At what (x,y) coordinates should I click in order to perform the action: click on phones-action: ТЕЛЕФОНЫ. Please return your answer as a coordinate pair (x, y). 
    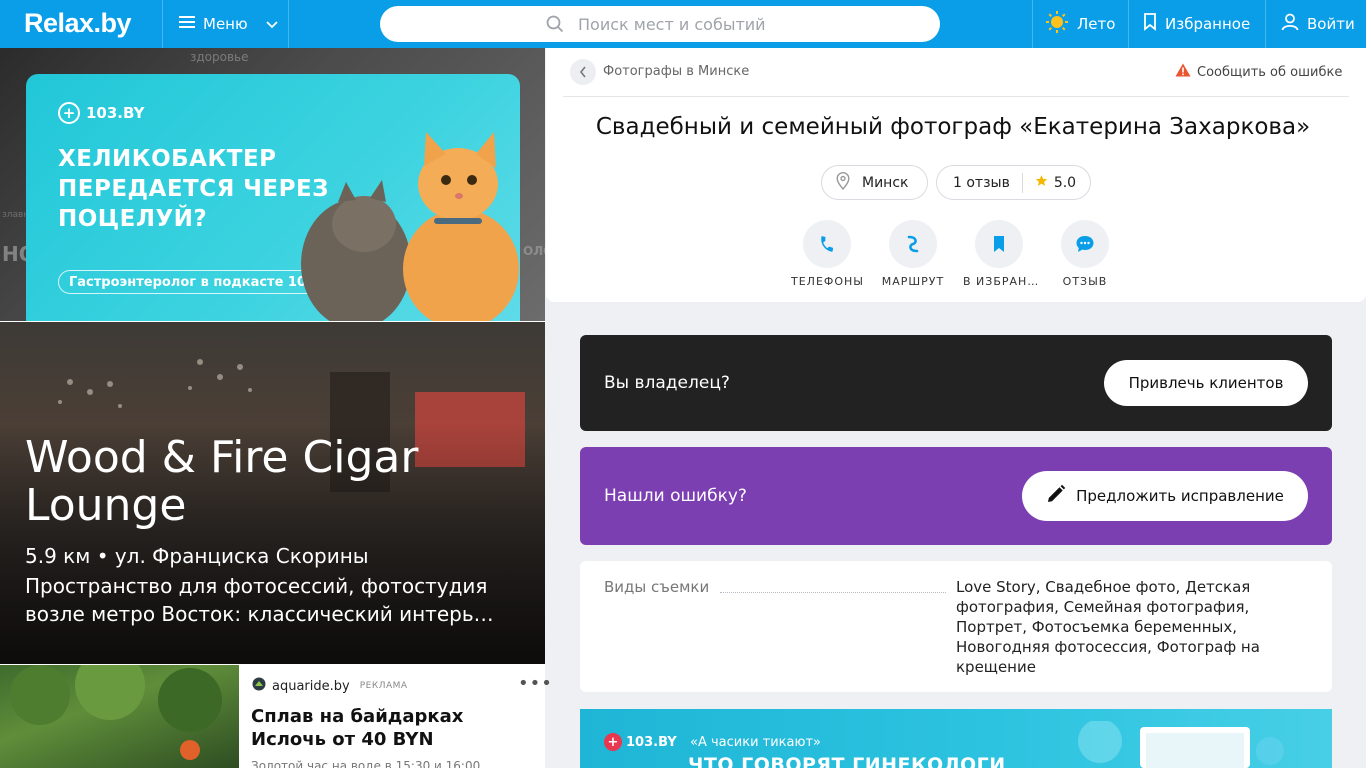
    Looking at the image, I should click on (827, 254).